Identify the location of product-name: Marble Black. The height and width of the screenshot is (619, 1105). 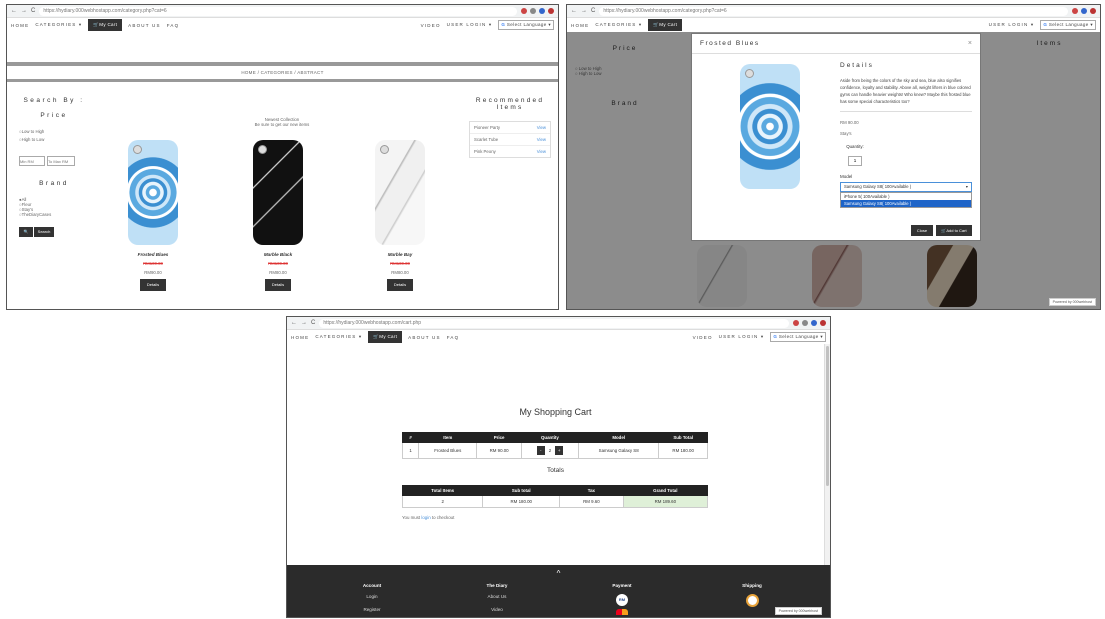
(278, 254).